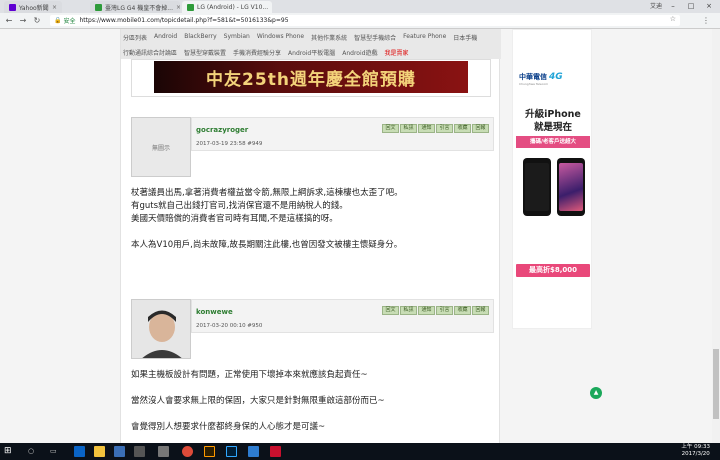 This screenshot has height=460, width=720. Describe the element at coordinates (329, 37) in the screenshot. I see `category-link: 其他作業系統` at that location.